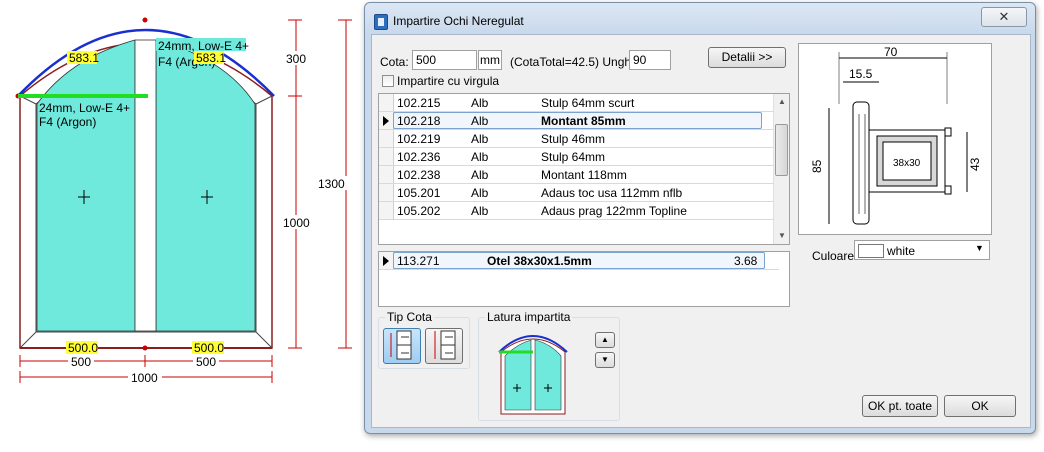 Image resolution: width=1044 pixels, height=452 pixels. I want to click on profile-code: 102.218, so click(419, 121).